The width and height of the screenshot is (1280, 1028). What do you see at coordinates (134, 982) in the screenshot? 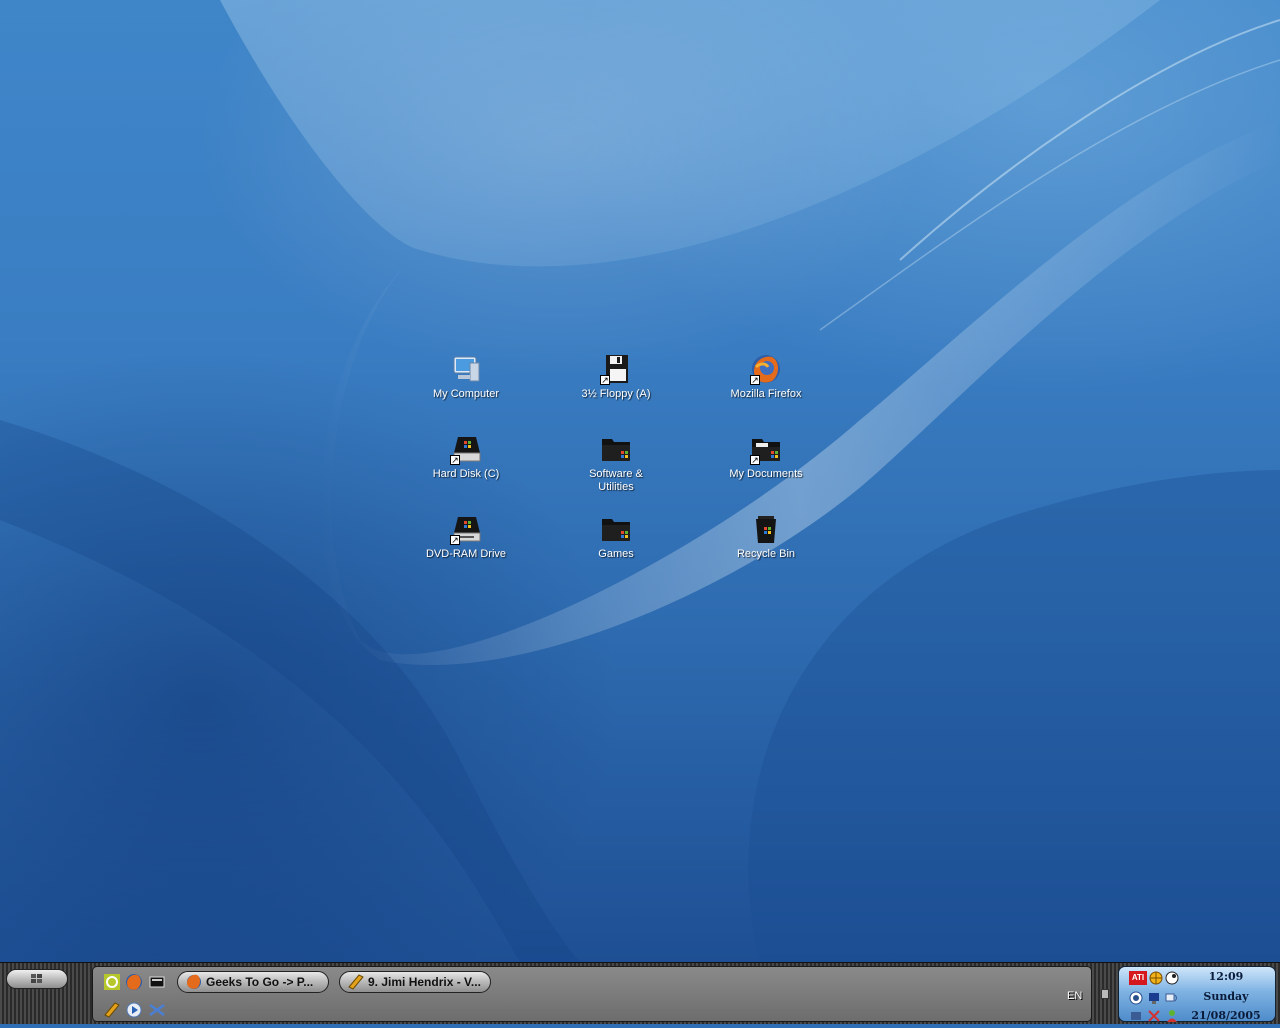
I see `firefox-quicklaunch-icon` at bounding box center [134, 982].